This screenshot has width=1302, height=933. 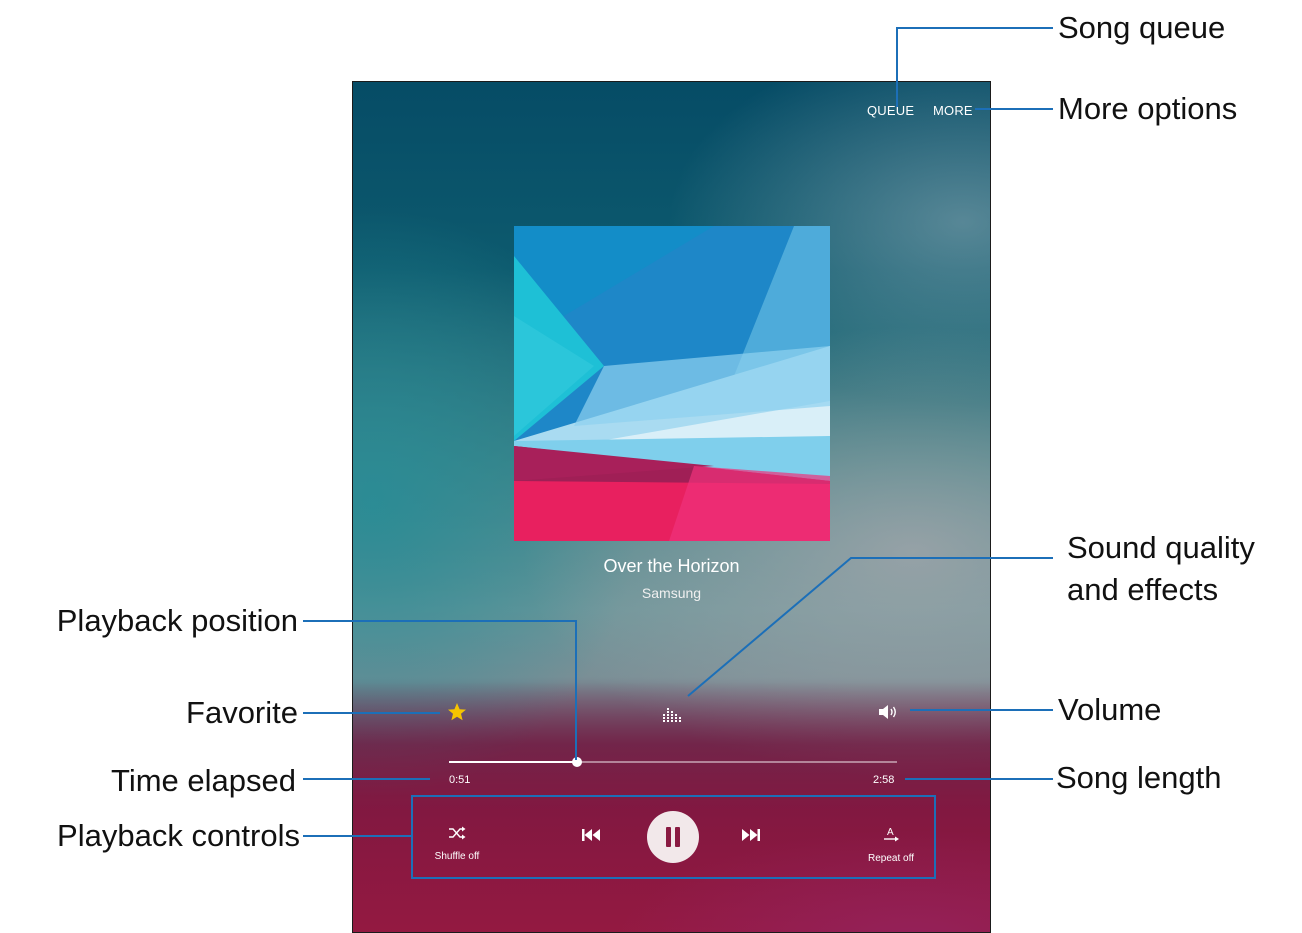 I want to click on song-queue-line, so click(x=974, y=67).